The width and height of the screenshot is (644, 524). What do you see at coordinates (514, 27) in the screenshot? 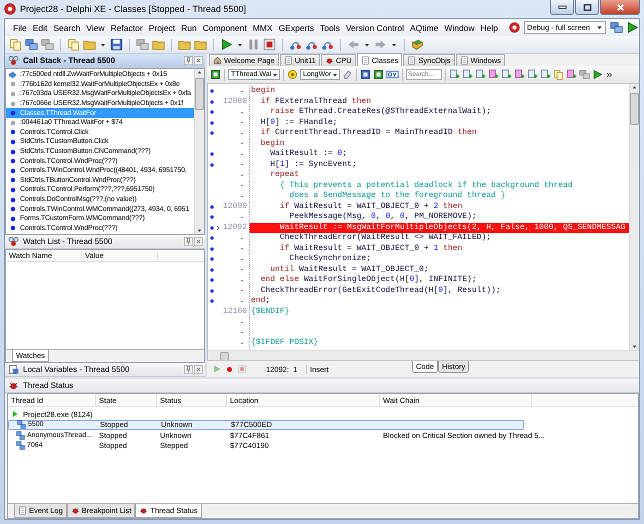
I see `logo-icon` at bounding box center [514, 27].